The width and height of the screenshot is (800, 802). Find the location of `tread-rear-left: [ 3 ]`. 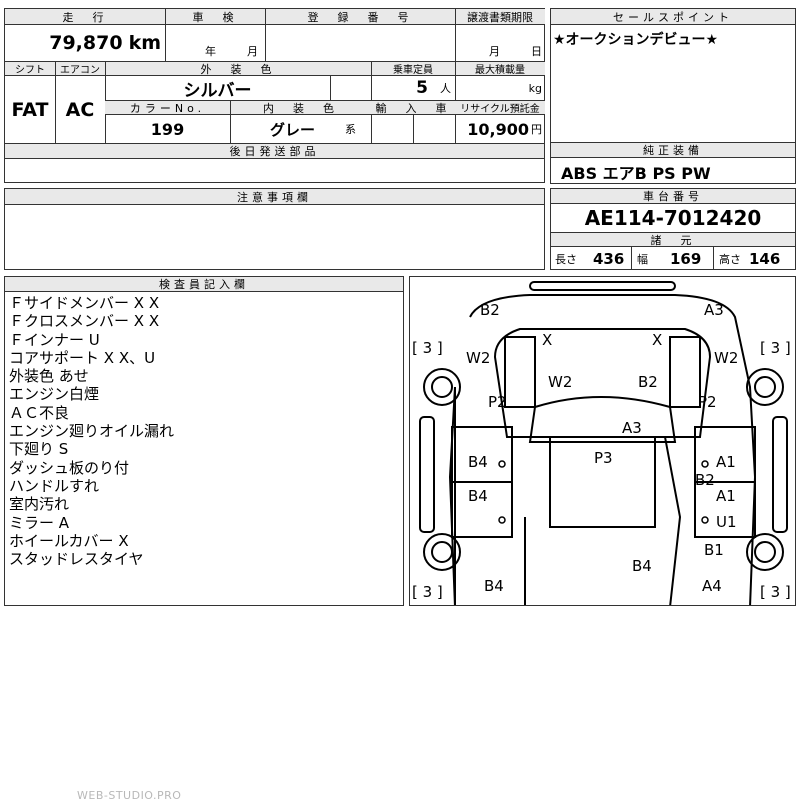

tread-rear-left: [ 3 ] is located at coordinates (427, 592).